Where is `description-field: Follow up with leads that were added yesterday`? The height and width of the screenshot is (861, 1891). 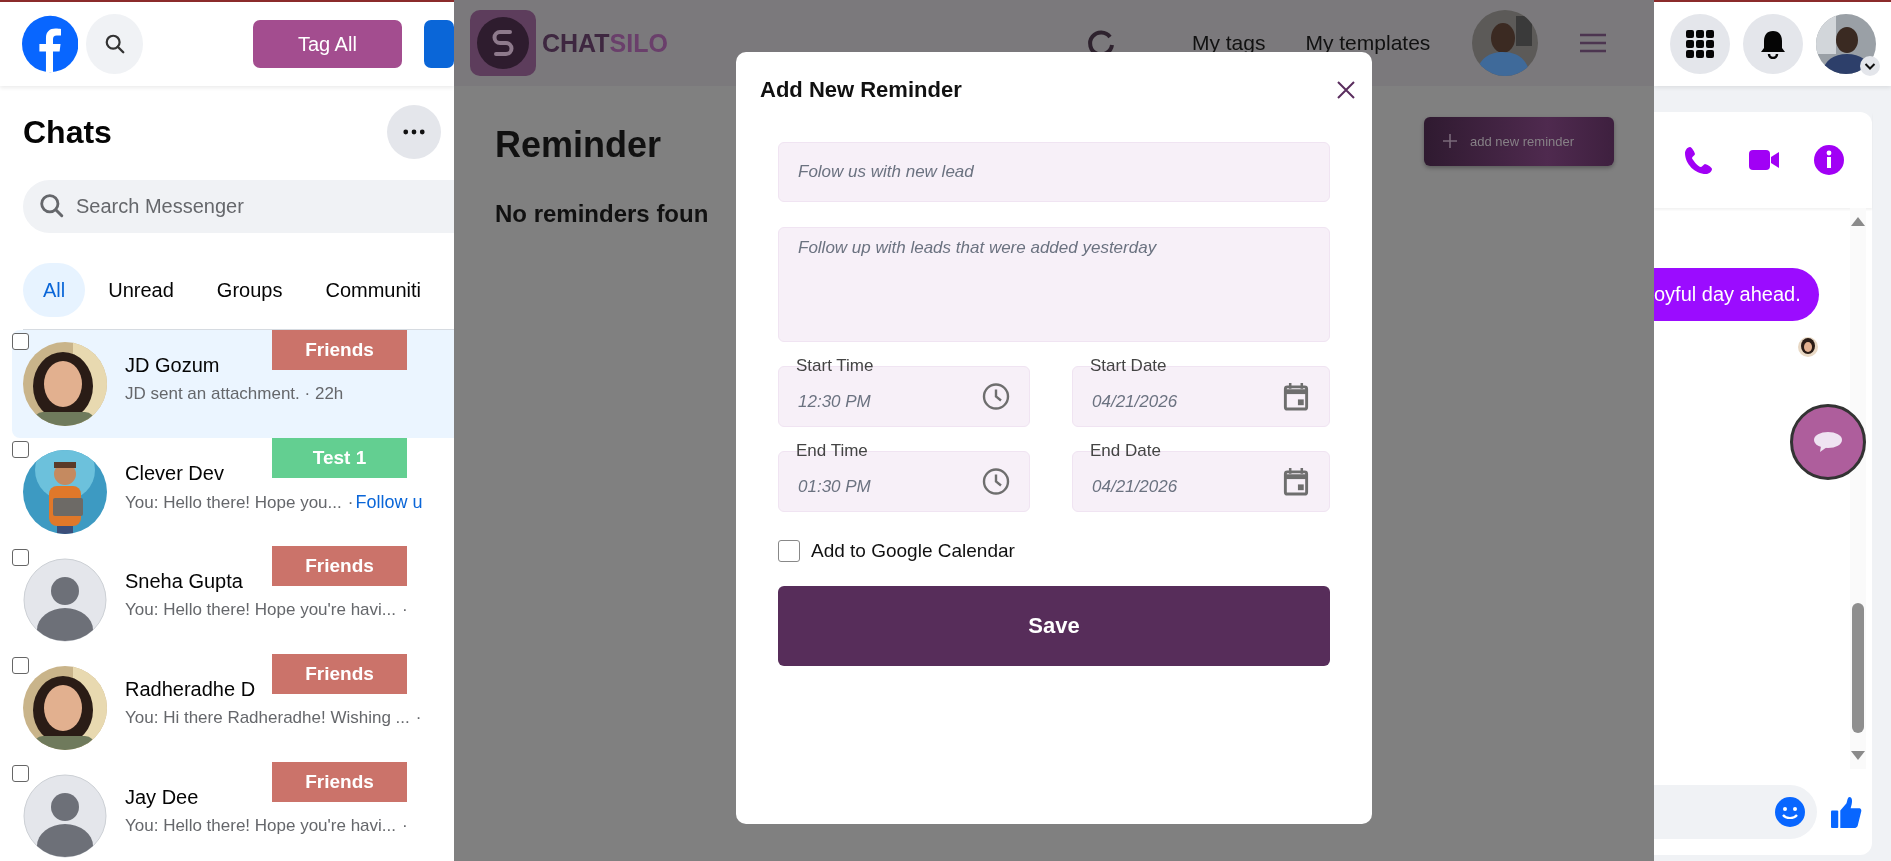 description-field: Follow up with leads that were added yesterday is located at coordinates (1054, 284).